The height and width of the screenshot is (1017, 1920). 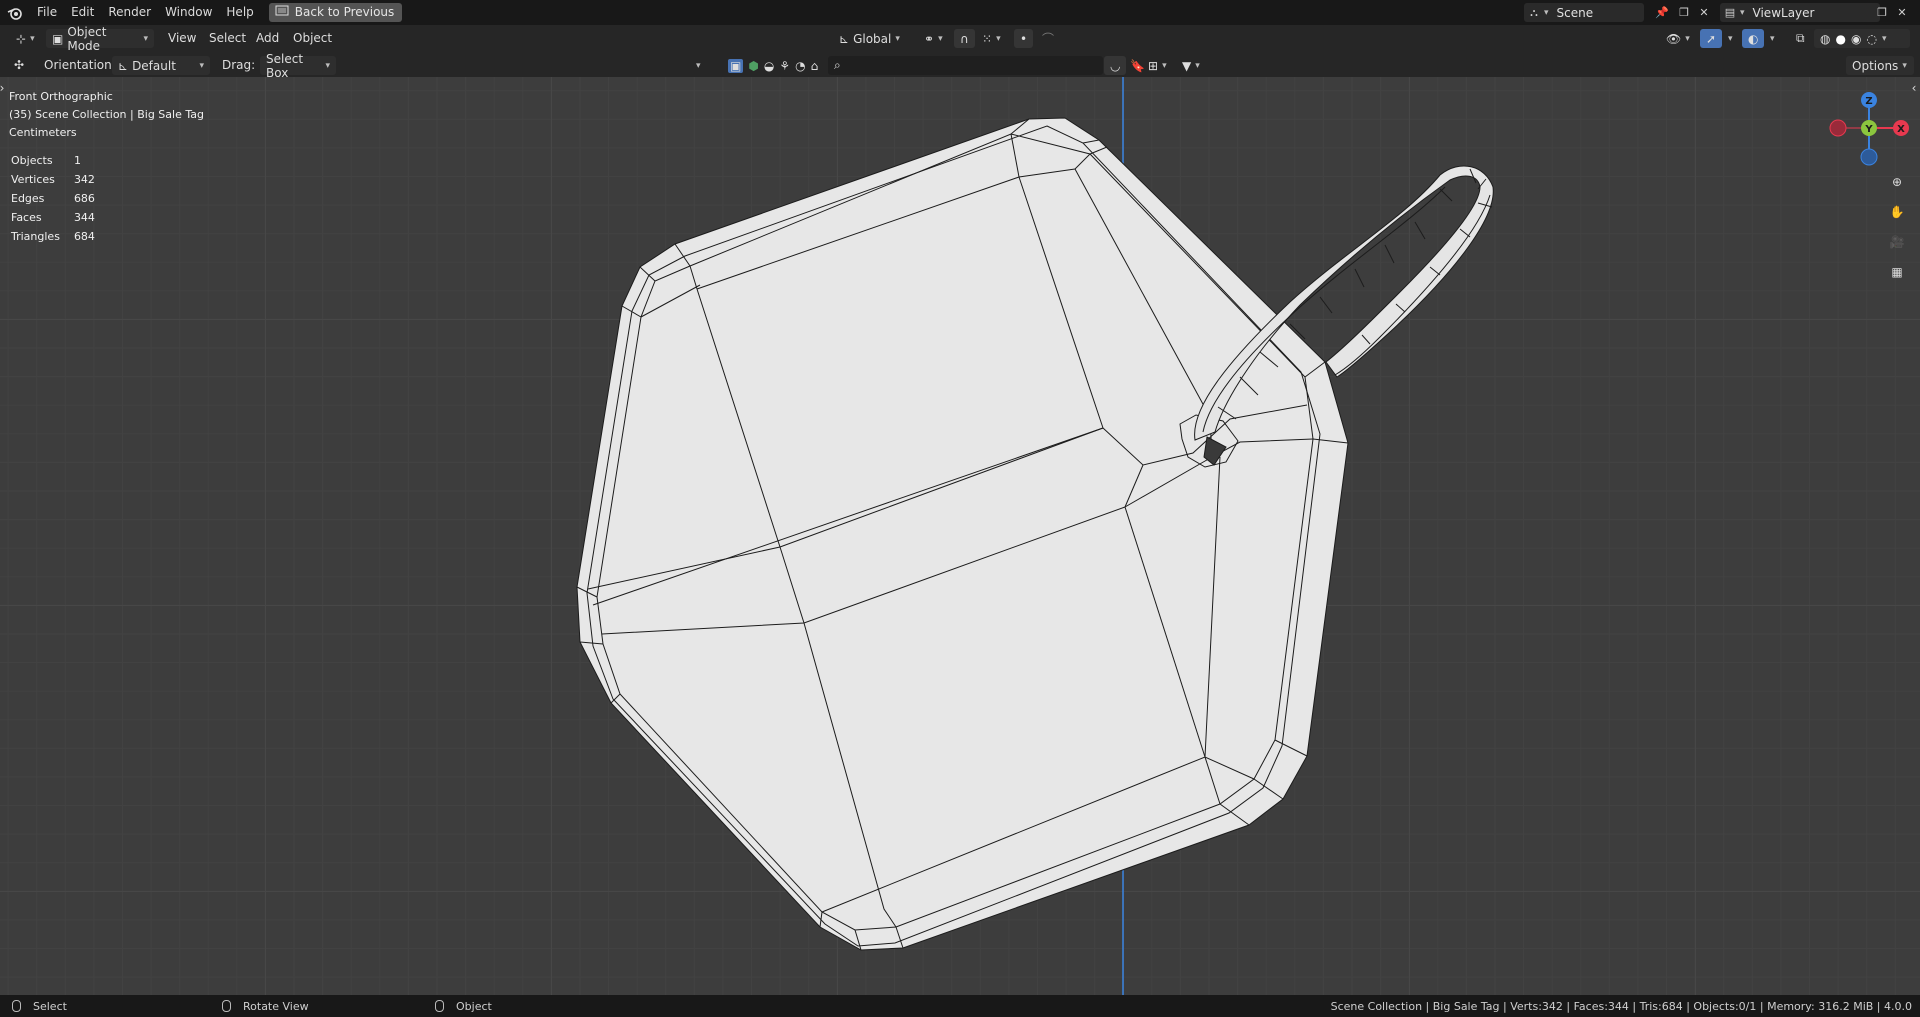 What do you see at coordinates (53, 179) in the screenshot?
I see `stat-row: Vertices 342` at bounding box center [53, 179].